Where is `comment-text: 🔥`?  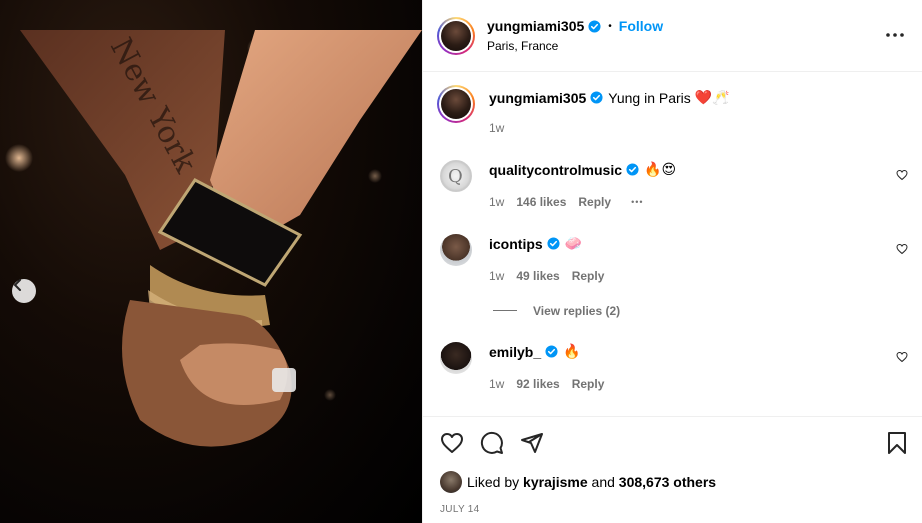
comment-text: 🔥 is located at coordinates (572, 351).